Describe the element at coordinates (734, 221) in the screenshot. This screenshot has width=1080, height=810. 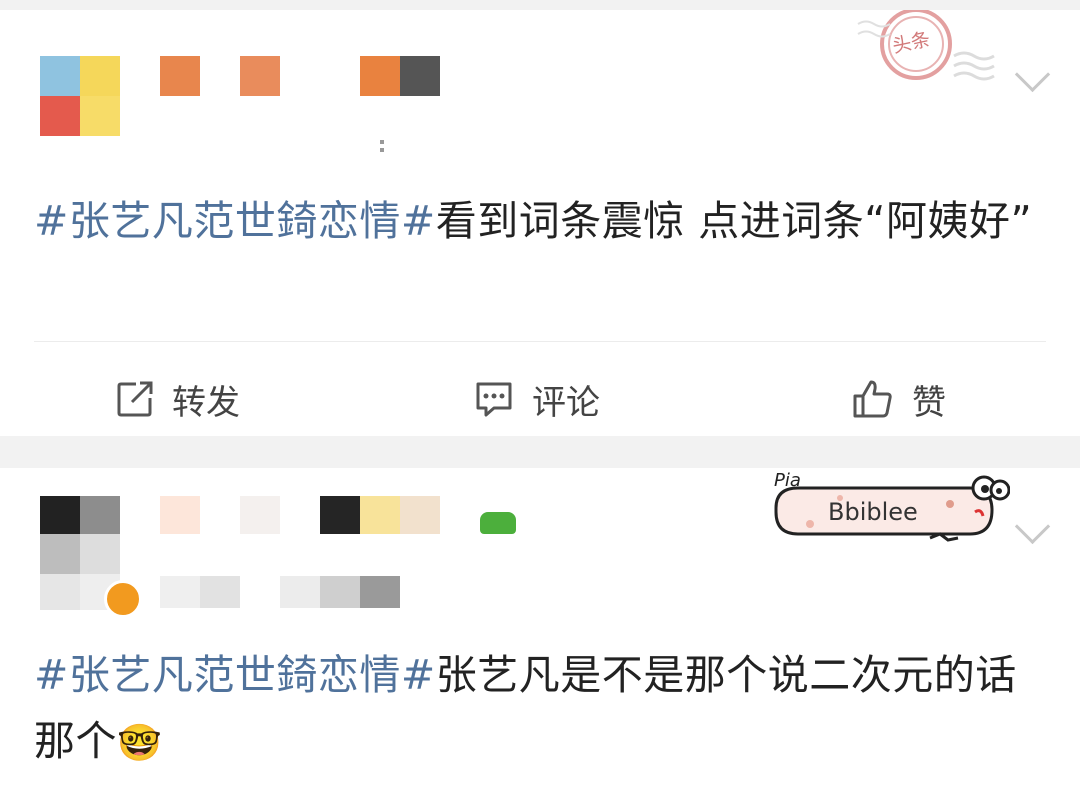
I see `post-body: 看到词条震惊 点进词条“阿姨好”` at that location.